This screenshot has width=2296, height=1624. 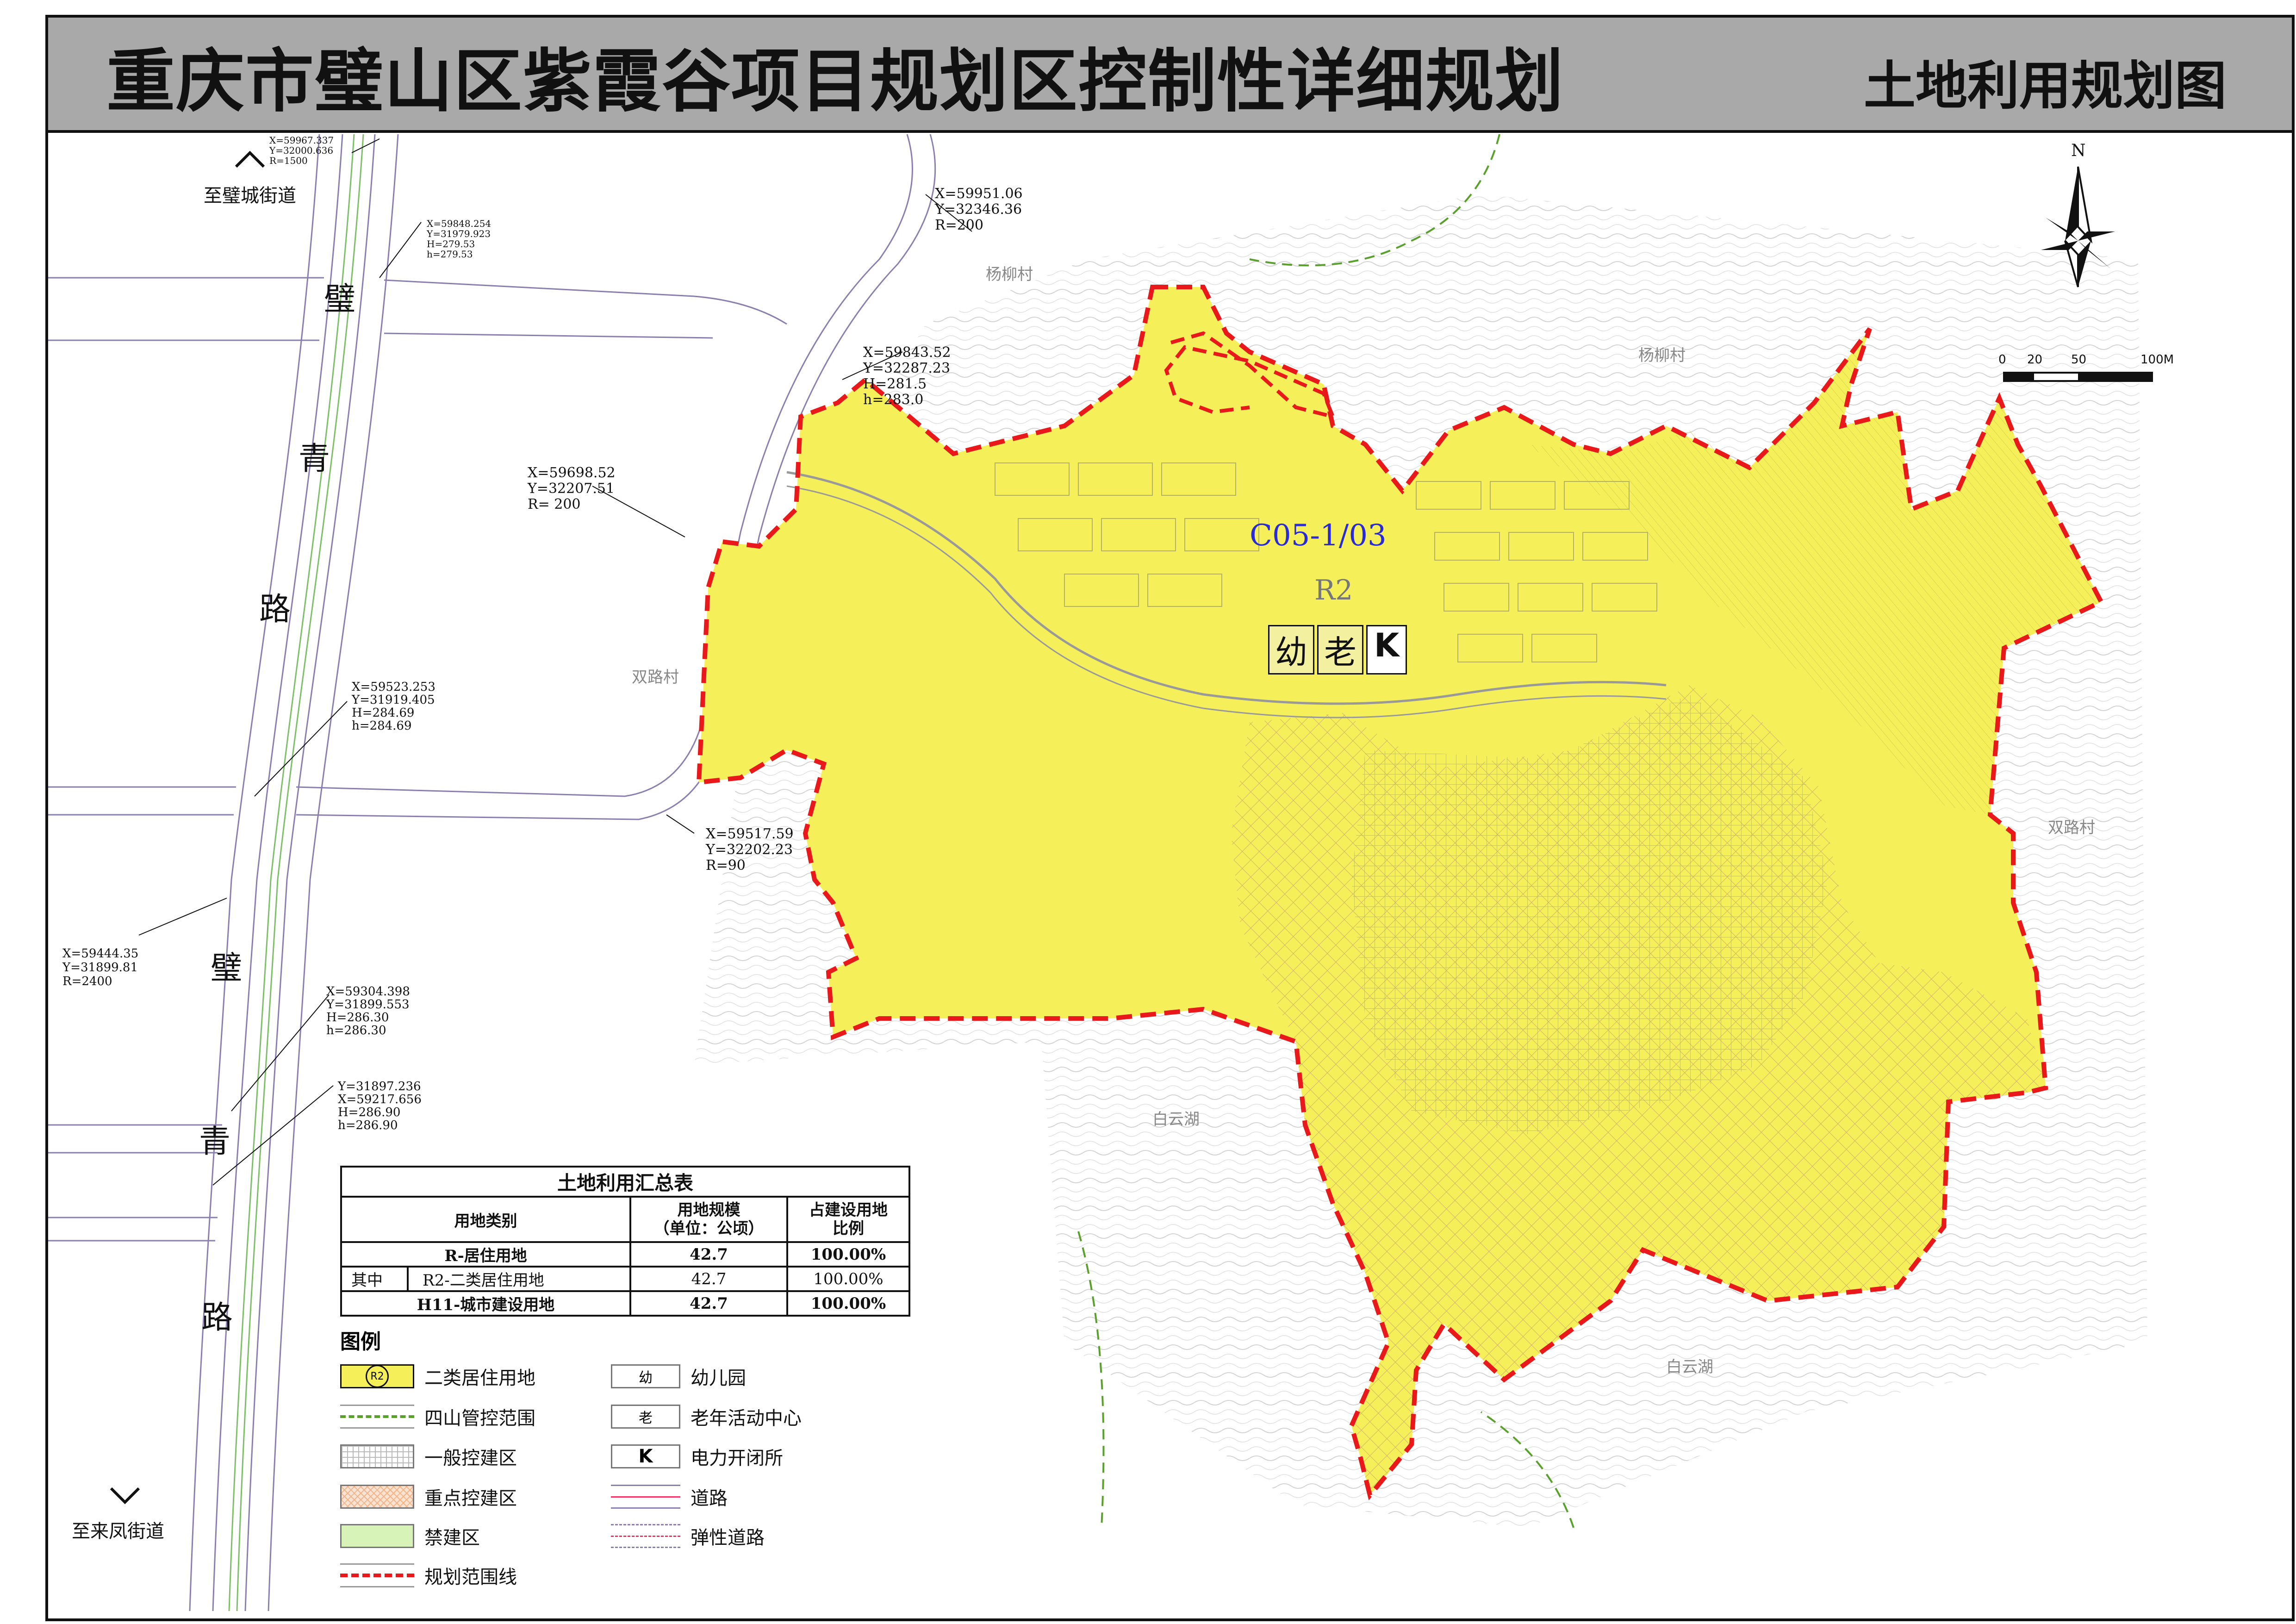 What do you see at coordinates (250, 195) in the screenshot?
I see `direction-top: 至璧城街道` at bounding box center [250, 195].